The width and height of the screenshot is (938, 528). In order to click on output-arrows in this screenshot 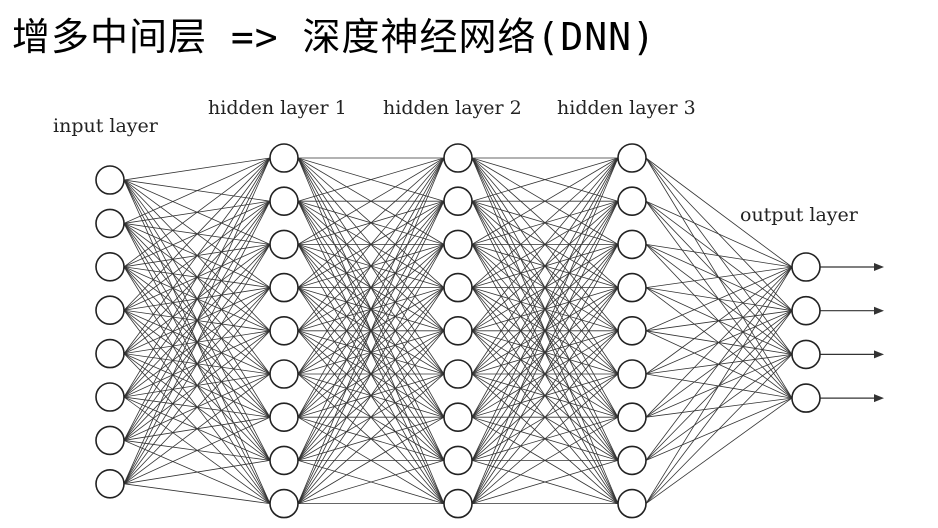, I will do `click(852, 333)`.